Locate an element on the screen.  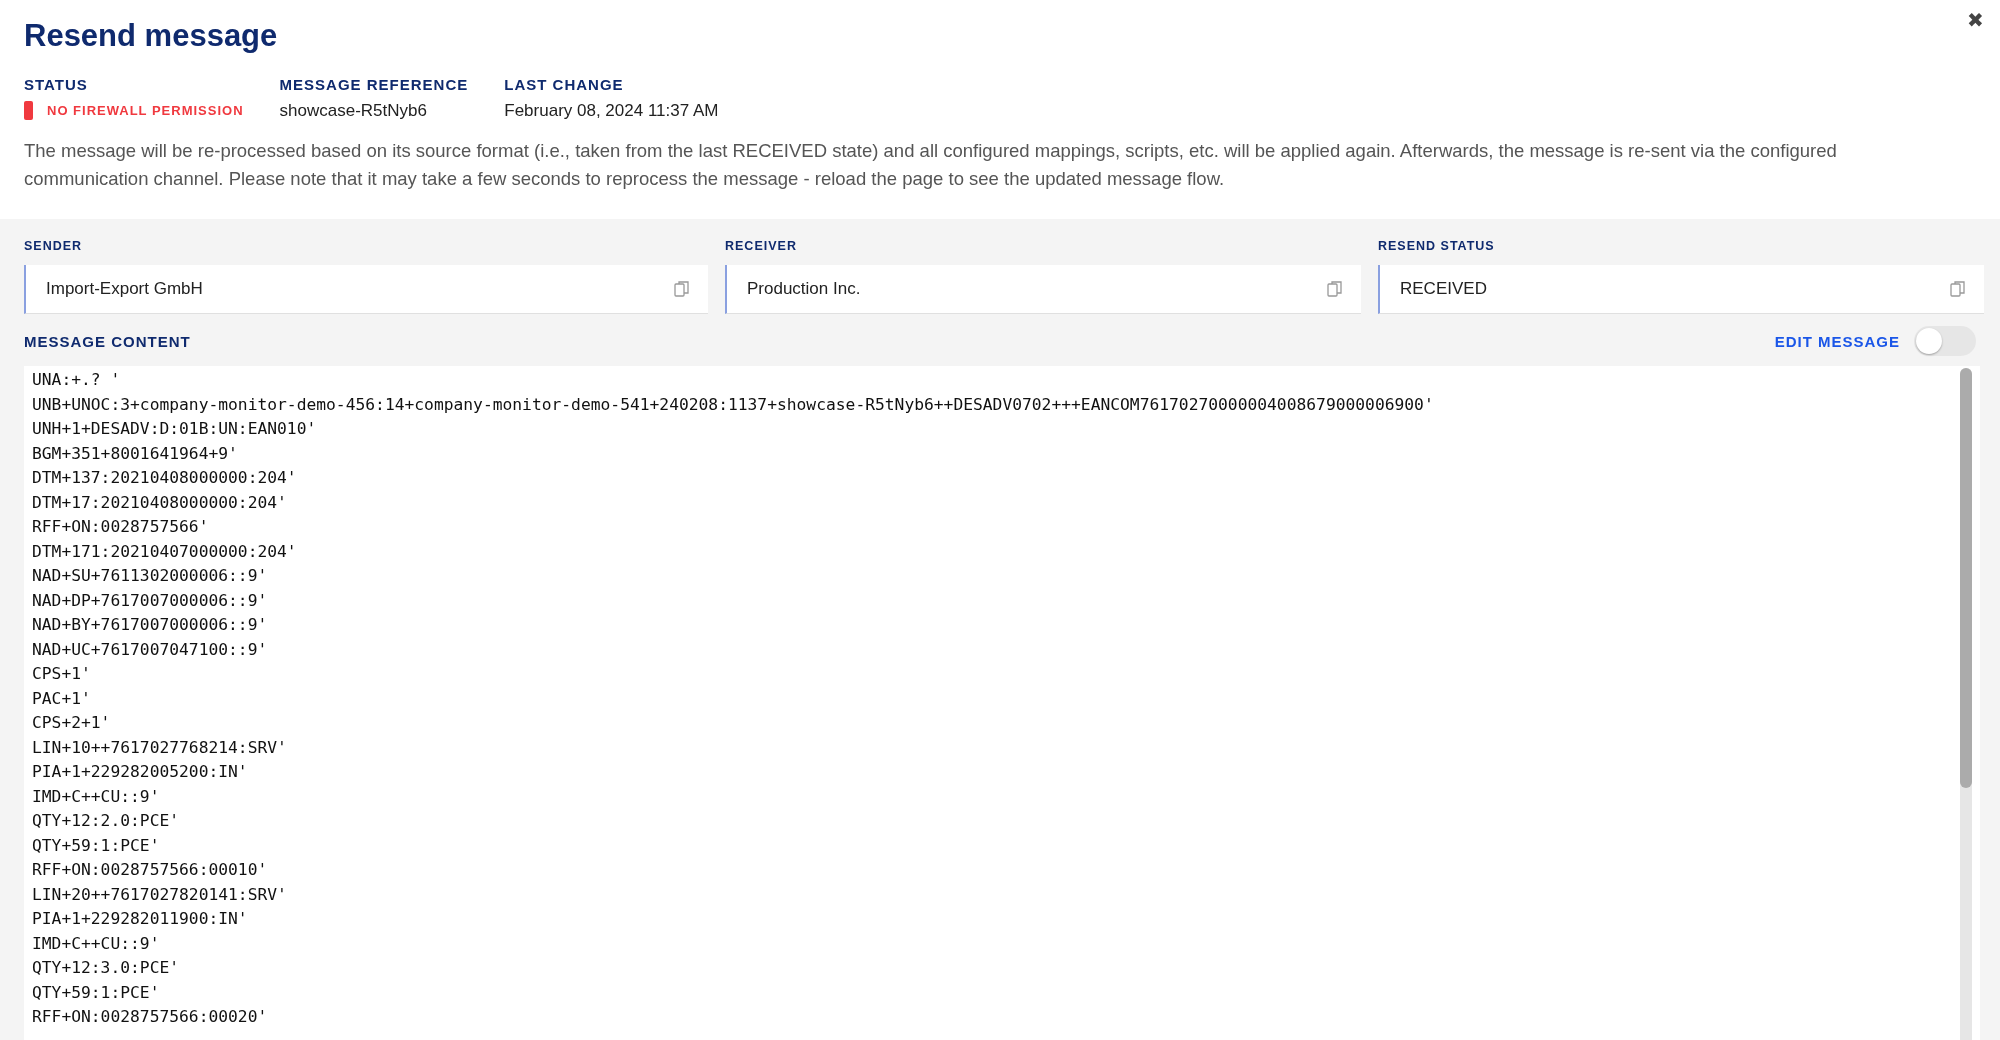
field-label: RESEND STATUS is located at coordinates (1437, 246).